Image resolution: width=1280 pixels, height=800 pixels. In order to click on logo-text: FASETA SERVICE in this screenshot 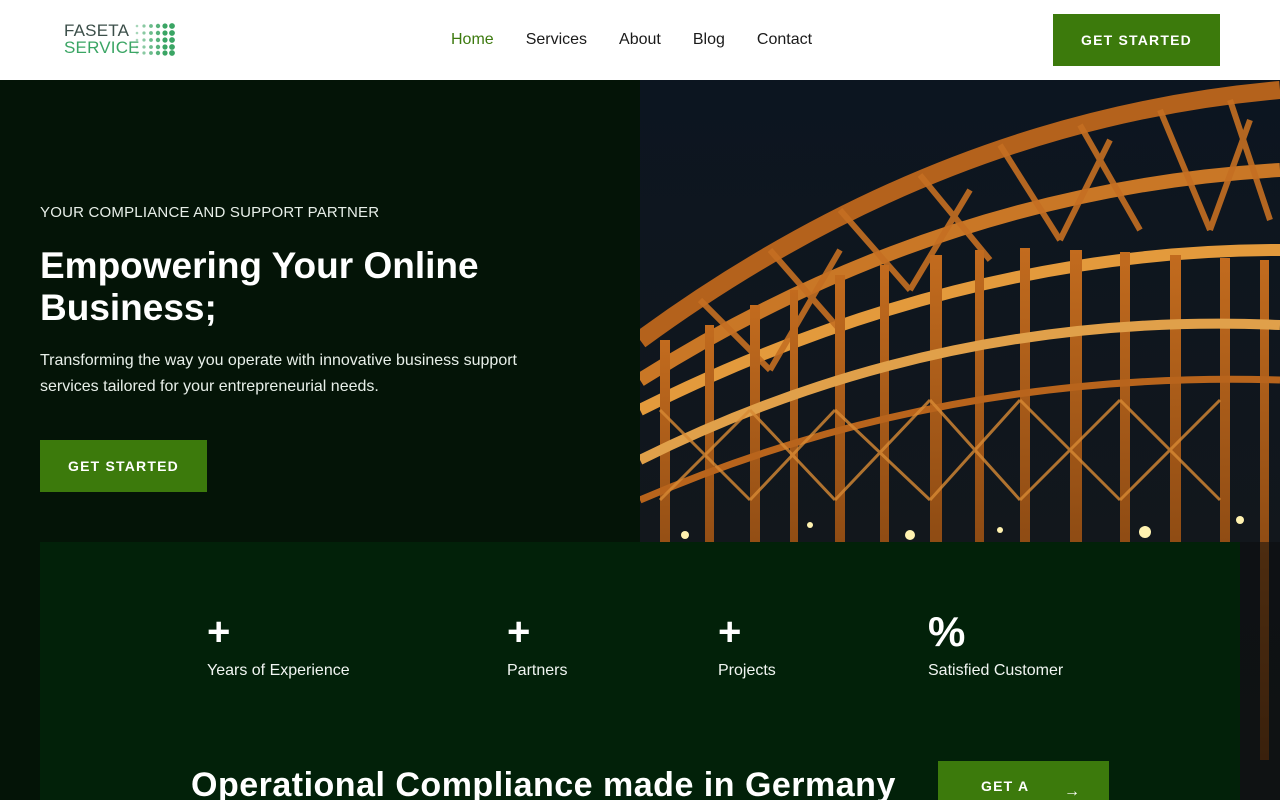, I will do `click(102, 39)`.